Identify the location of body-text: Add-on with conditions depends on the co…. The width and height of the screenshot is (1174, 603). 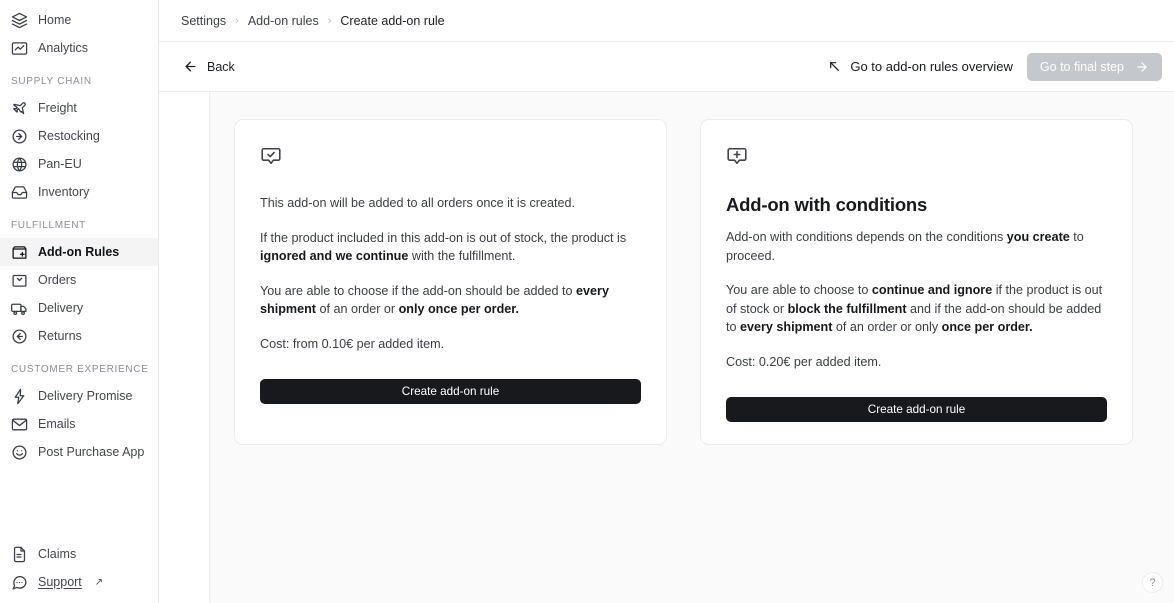
(866, 237).